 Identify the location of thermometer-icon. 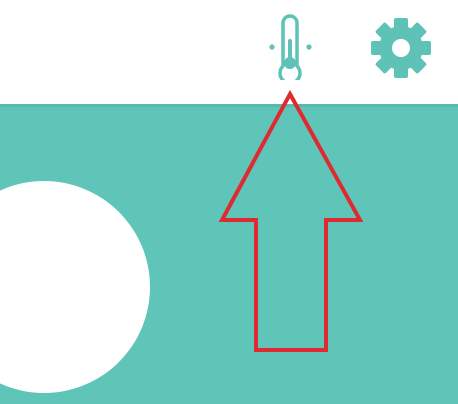
(290, 49).